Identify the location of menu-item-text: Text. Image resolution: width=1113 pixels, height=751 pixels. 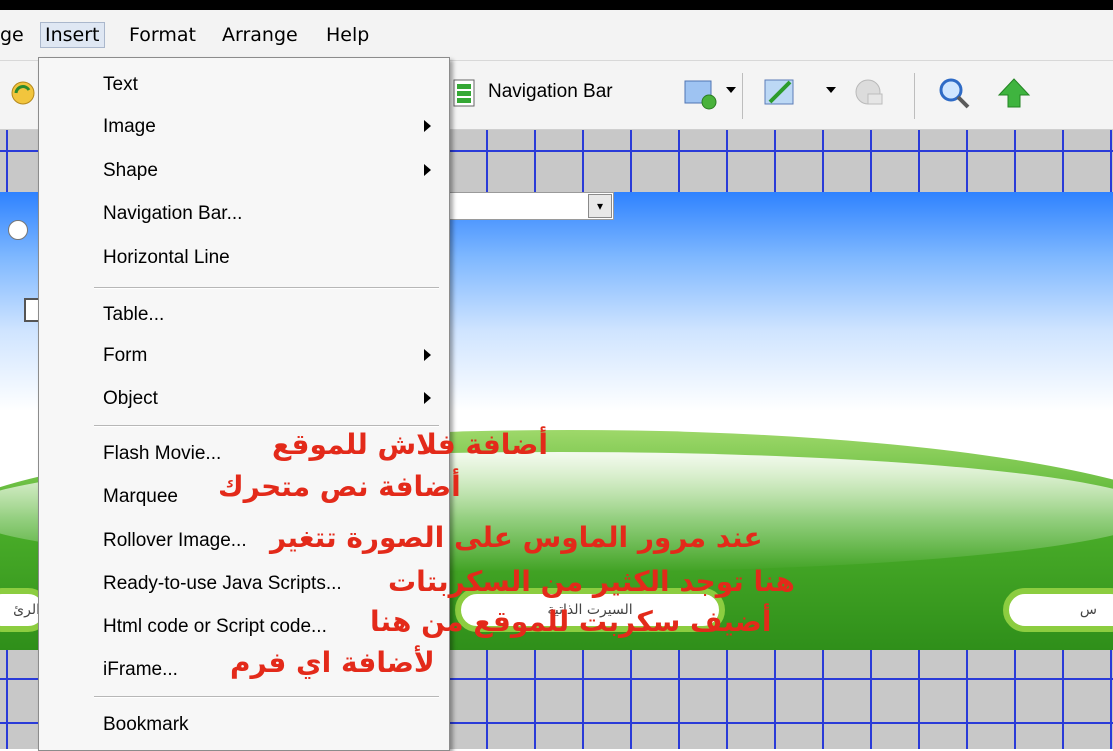
(244, 86).